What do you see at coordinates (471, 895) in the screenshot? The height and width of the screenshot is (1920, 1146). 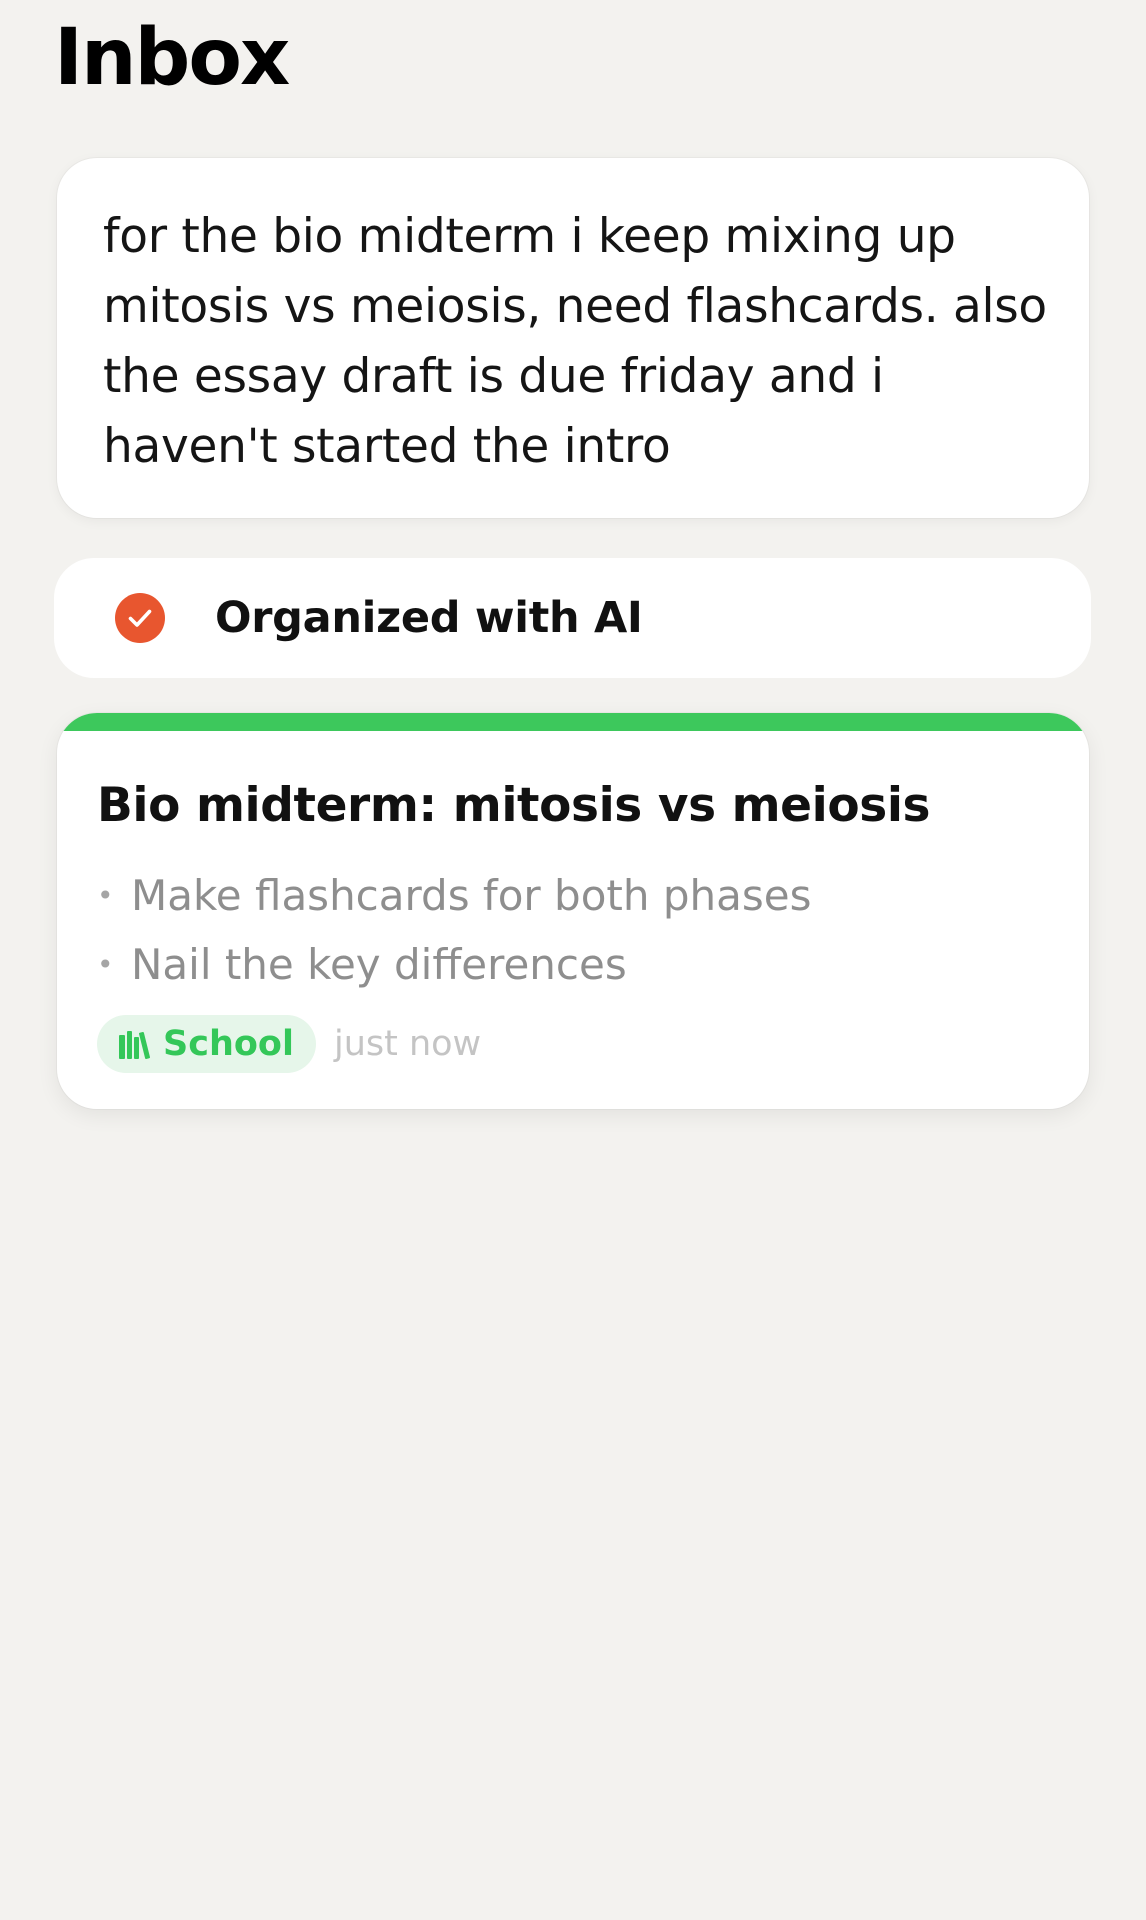 I see `bullet-text: Make flashcards for both phases` at bounding box center [471, 895].